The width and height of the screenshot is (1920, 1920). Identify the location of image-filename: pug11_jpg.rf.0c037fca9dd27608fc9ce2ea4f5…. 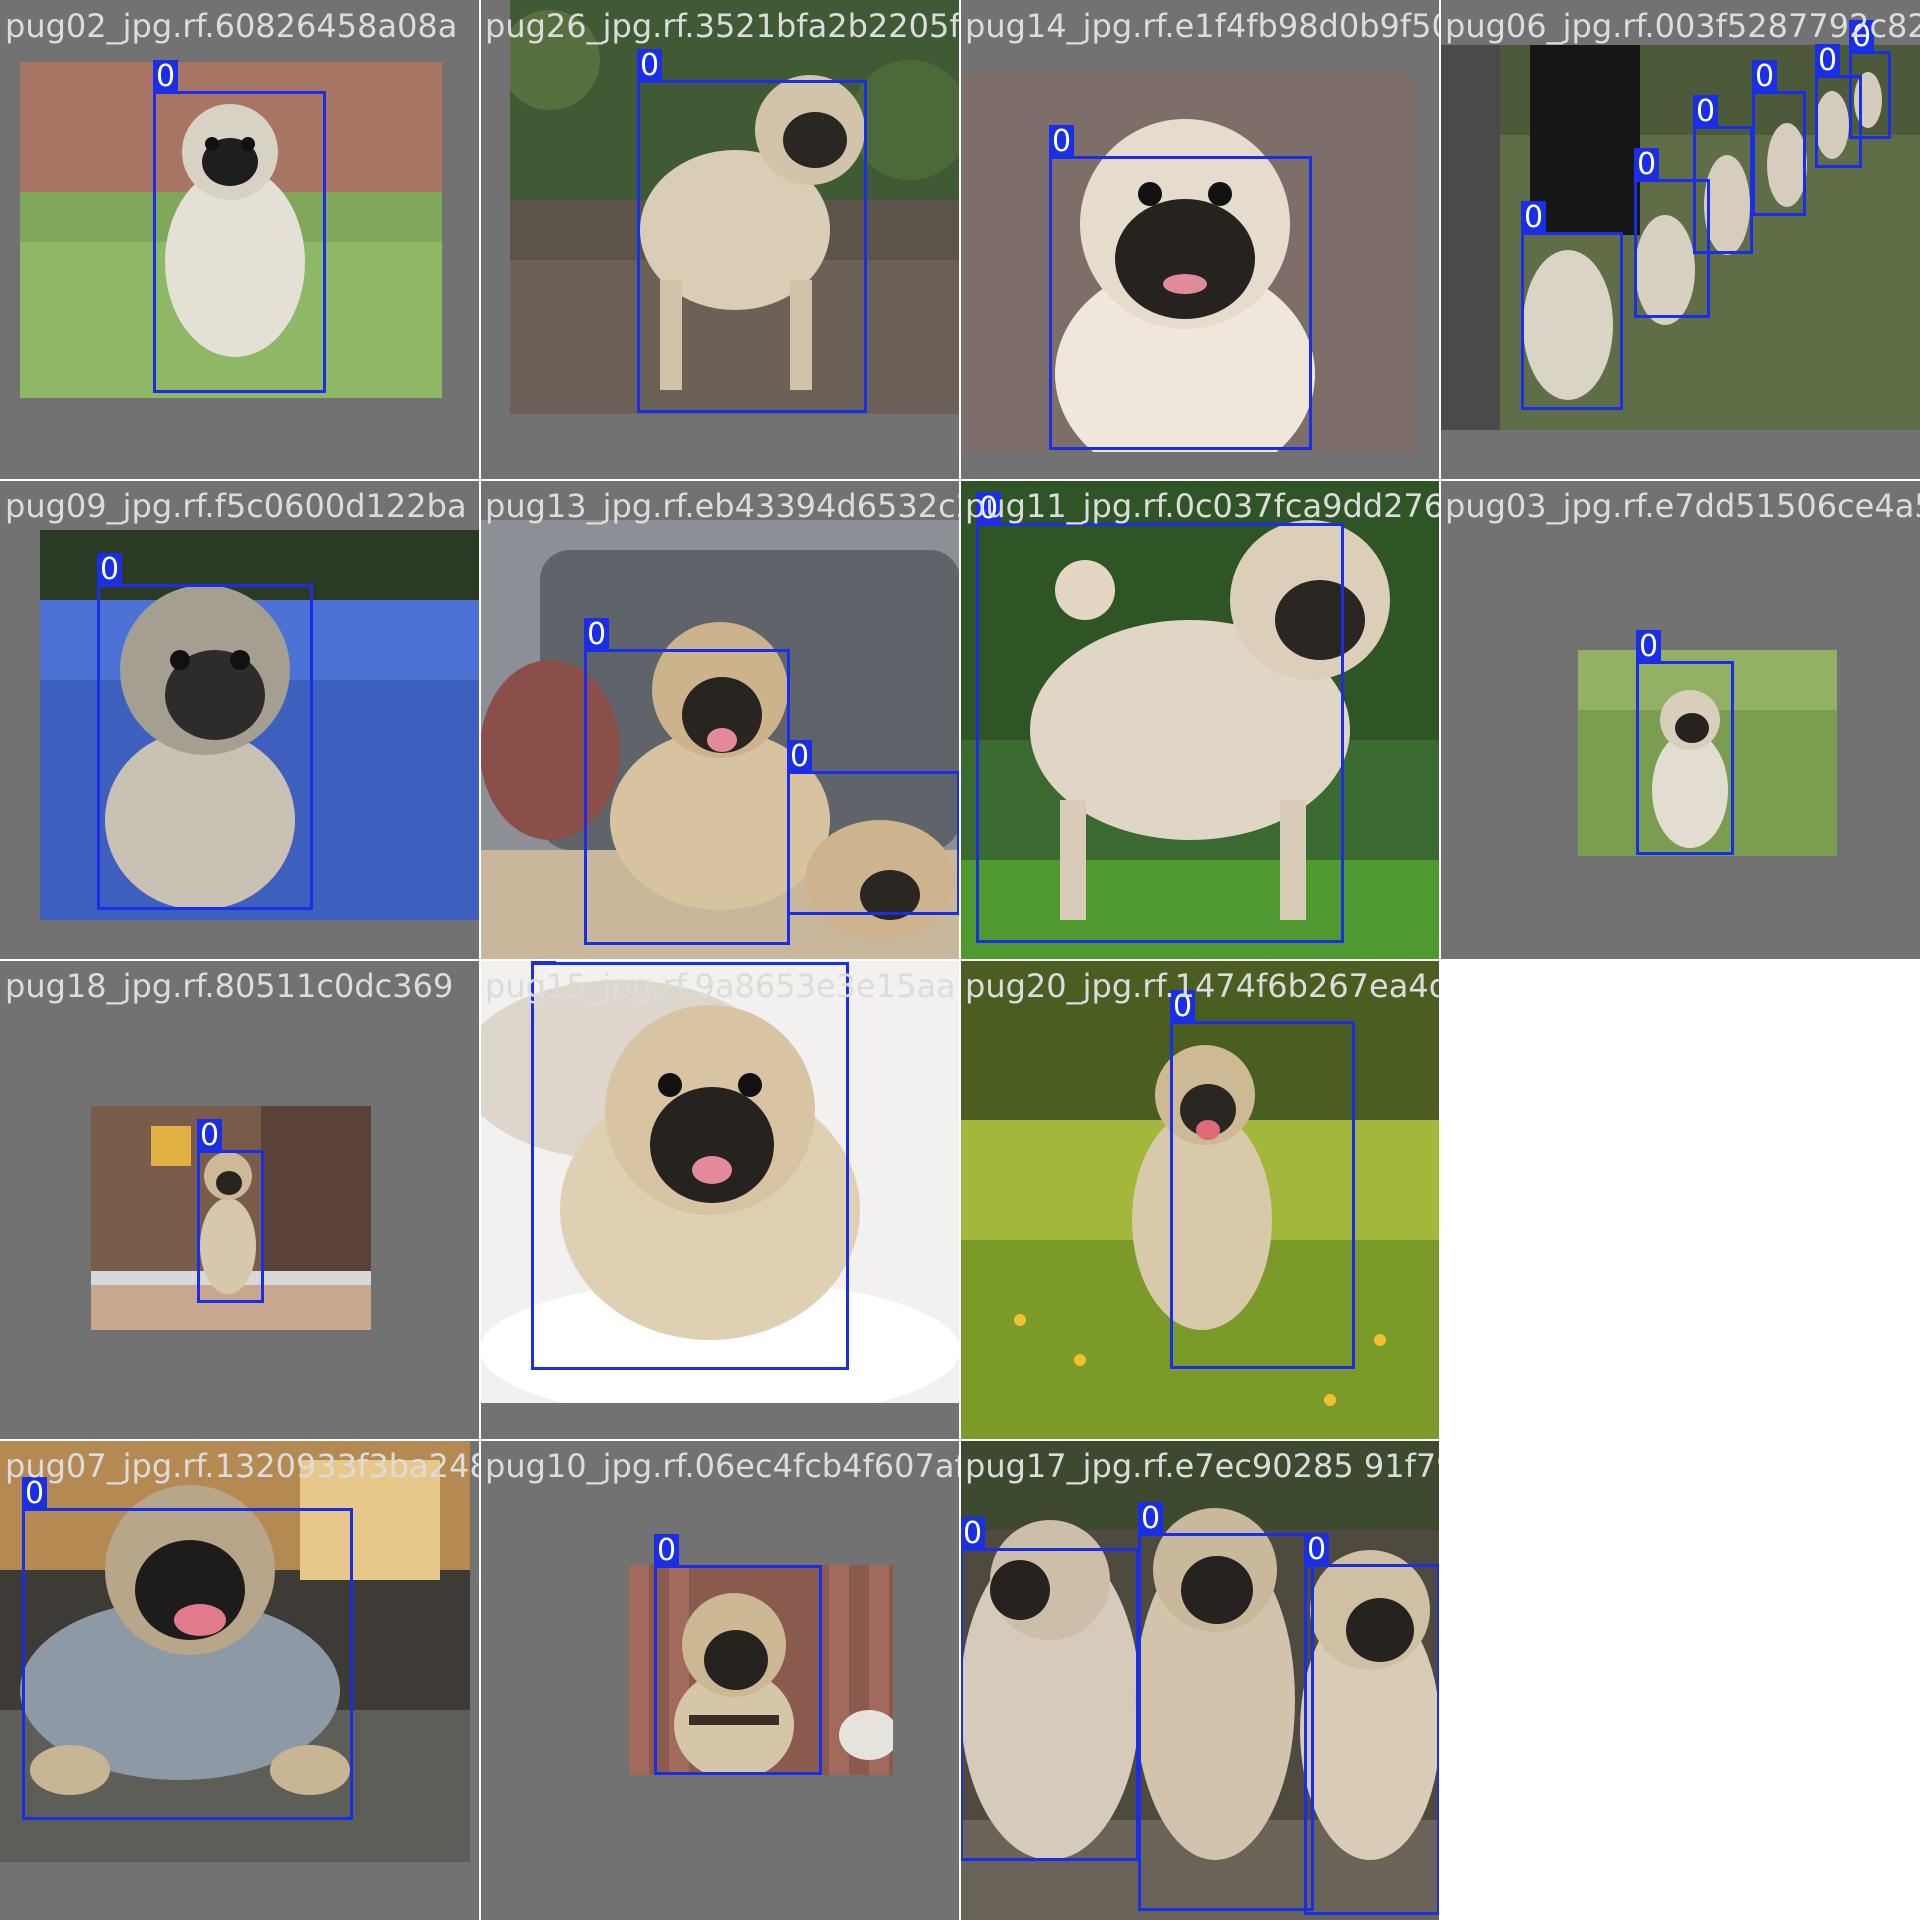
(1202, 506).